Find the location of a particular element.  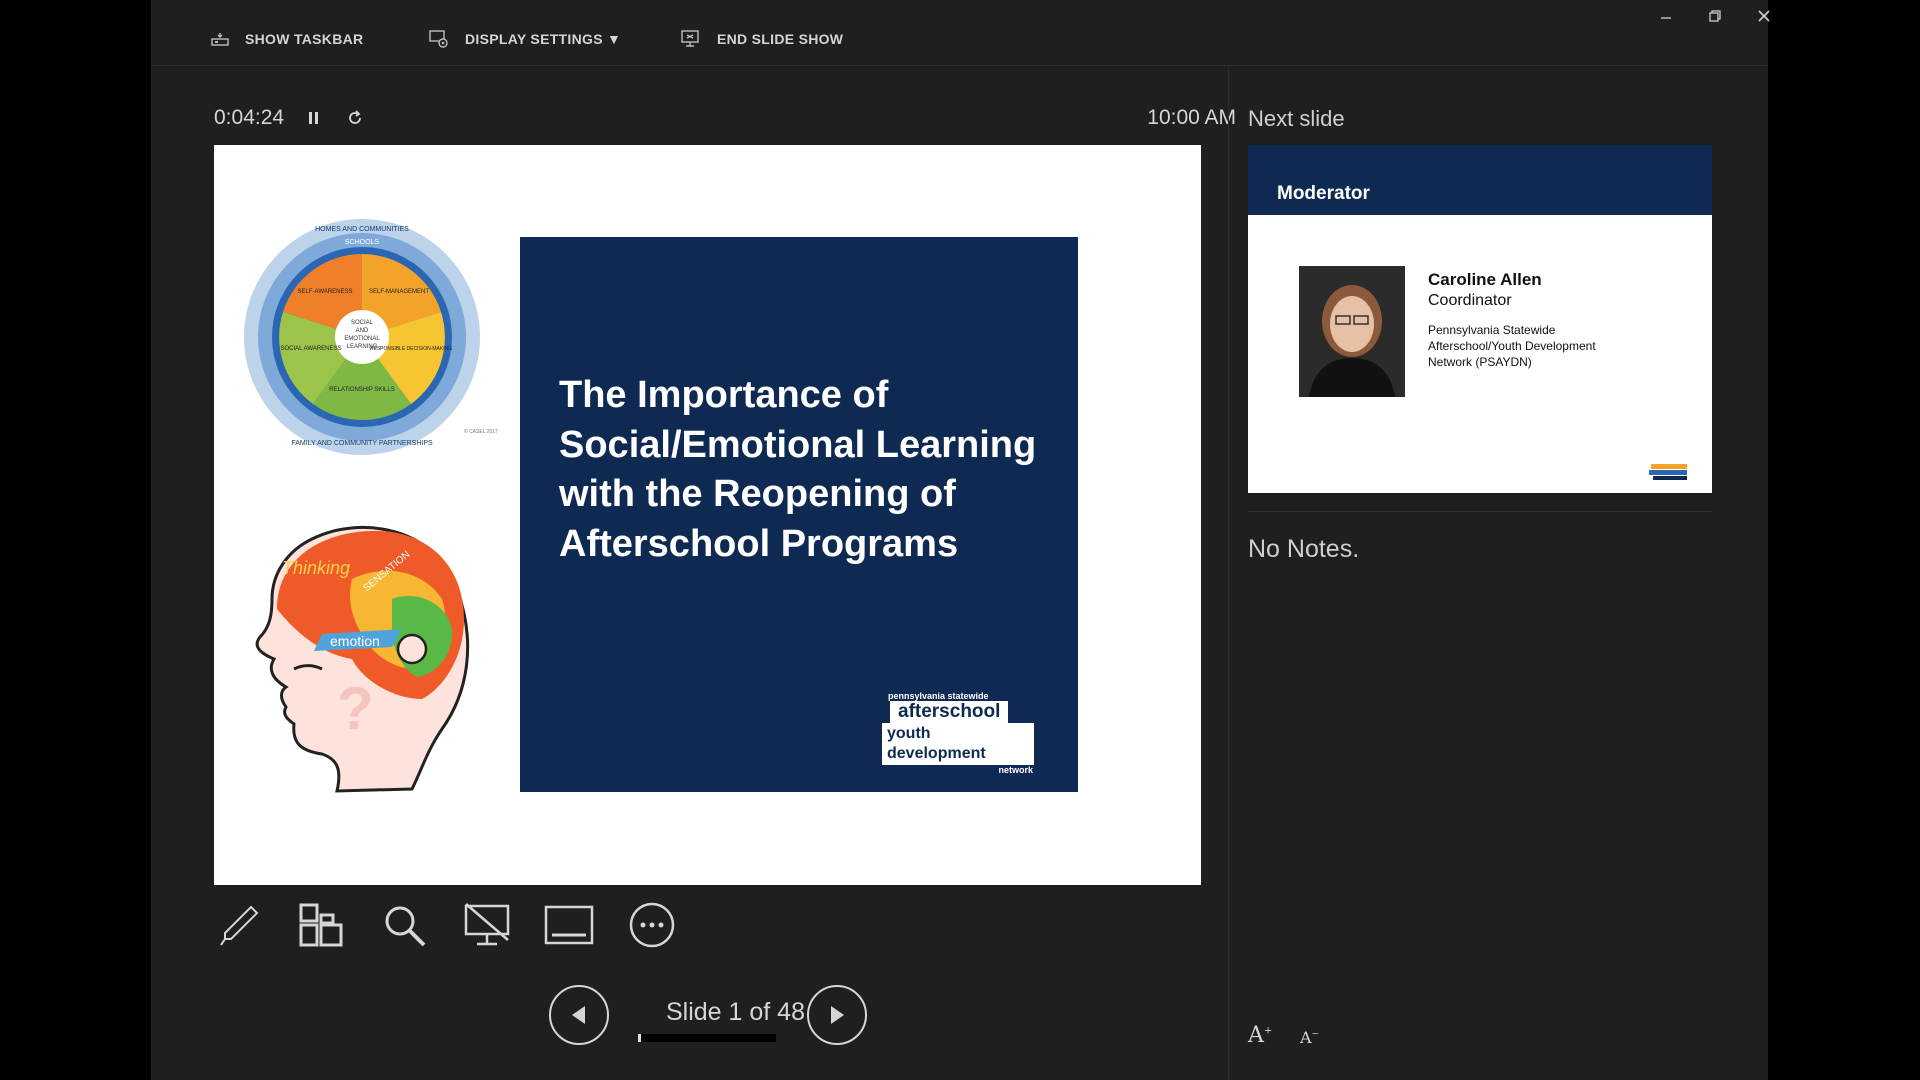

sel-segment-label: RESPONSIBLE DECISION-MAKING is located at coordinates (411, 349).